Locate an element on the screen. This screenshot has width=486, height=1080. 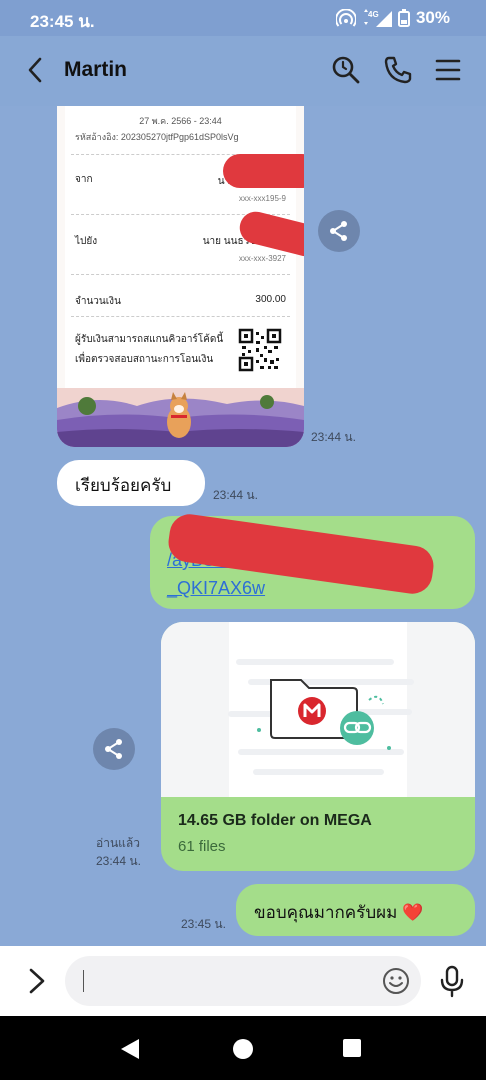
qr-code-icon is located at coordinates (260, 350).